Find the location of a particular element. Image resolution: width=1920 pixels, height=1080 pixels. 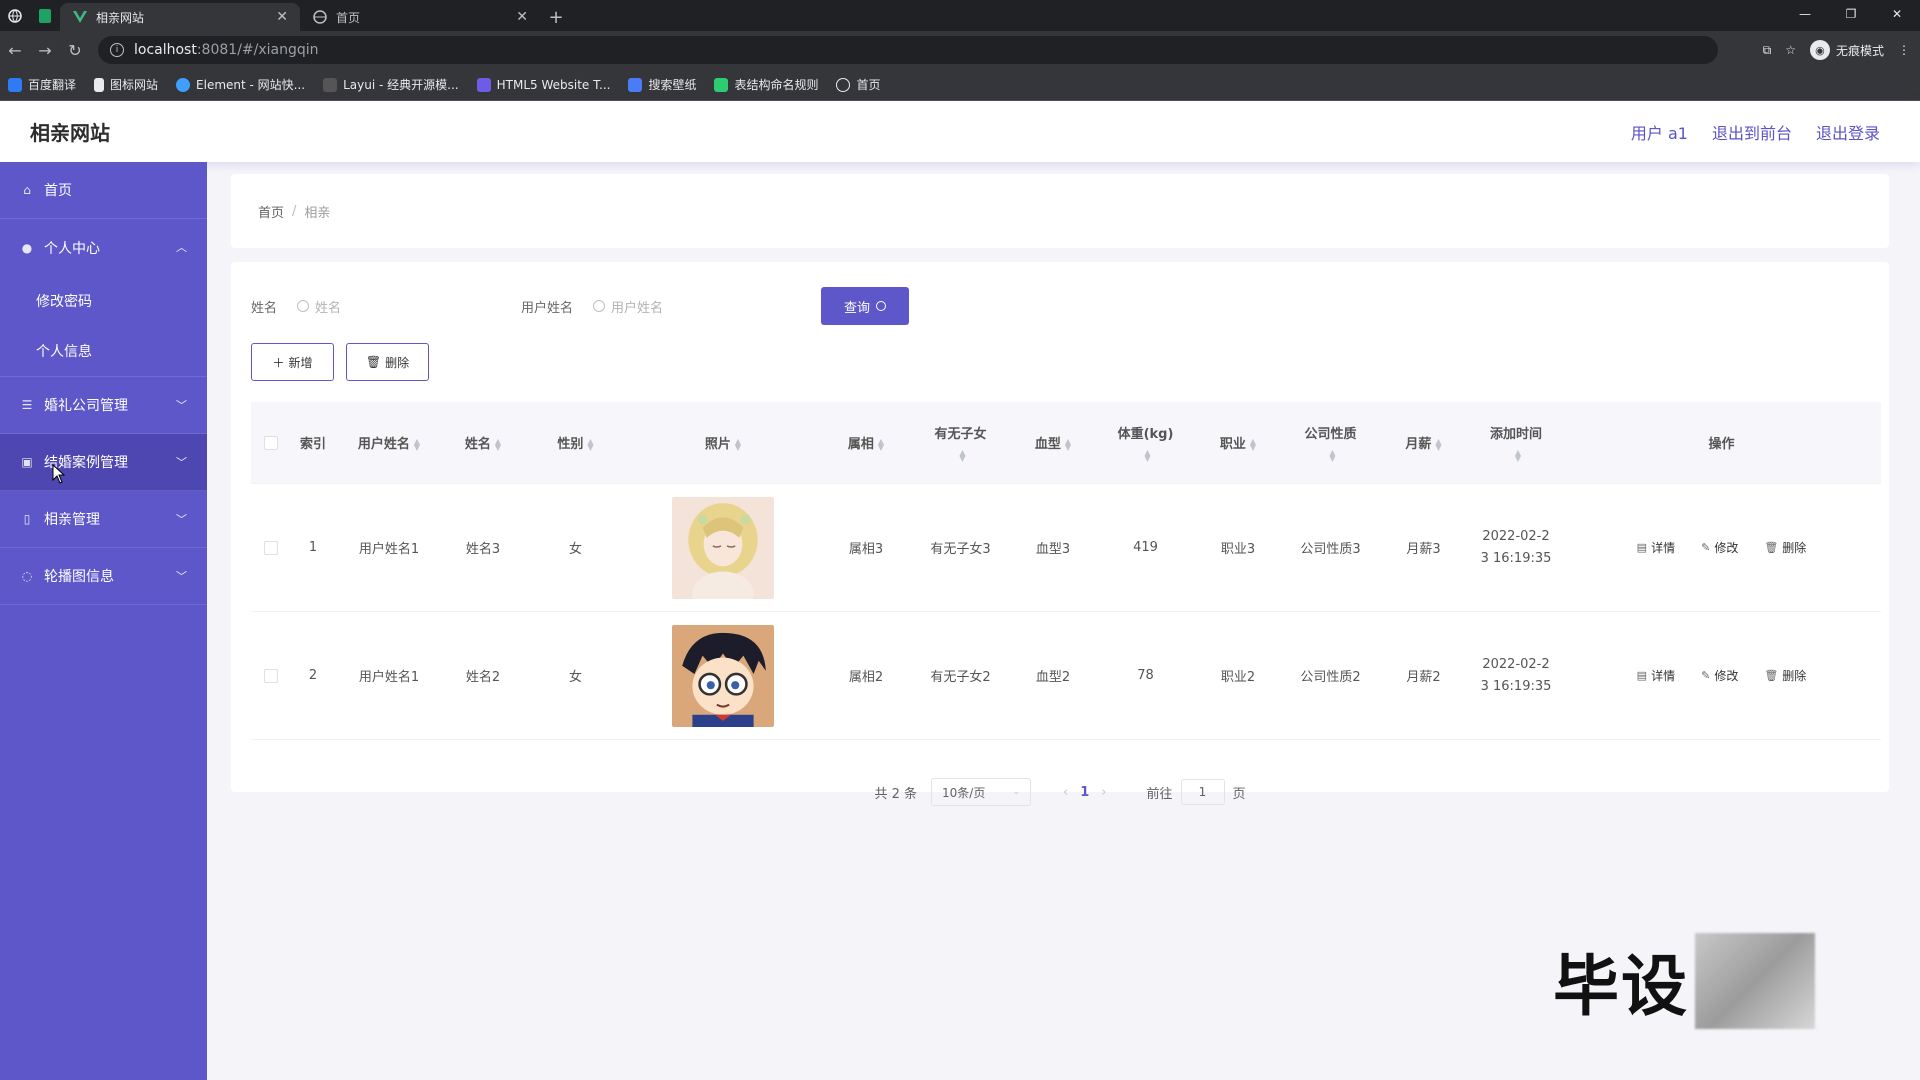

page-size-select: 10条/页 ⌄ is located at coordinates (981, 792).